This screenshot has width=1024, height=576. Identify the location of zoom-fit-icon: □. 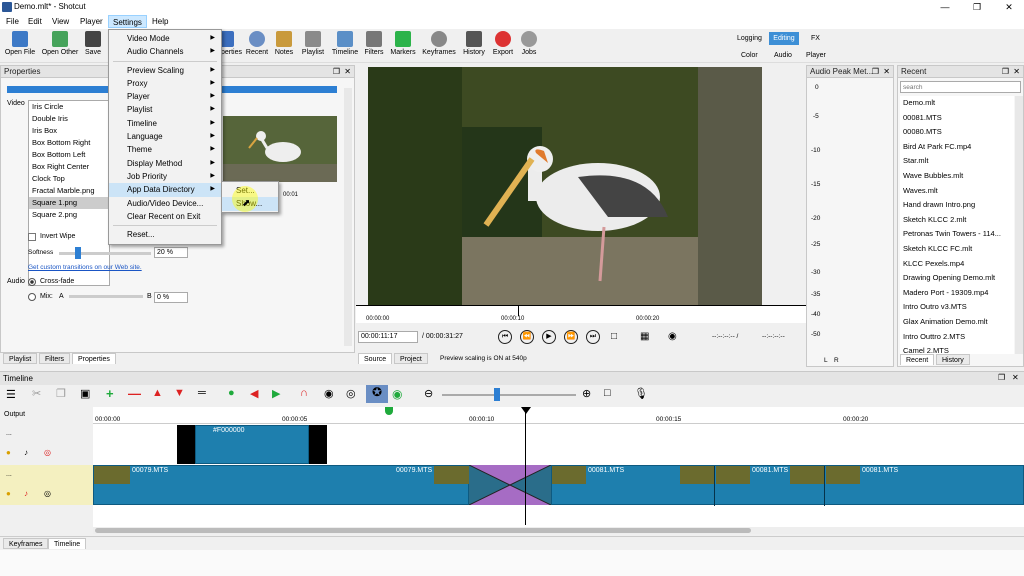
(607, 393).